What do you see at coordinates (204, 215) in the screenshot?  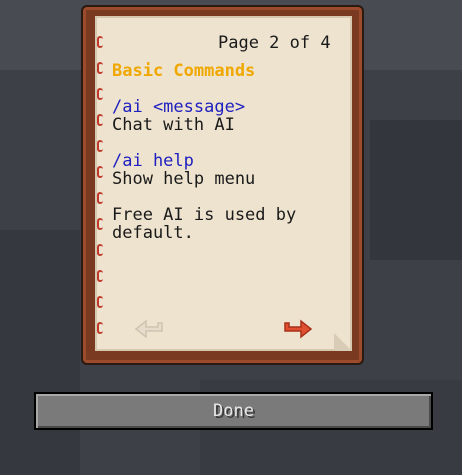 I see `note-text: Free AI is used by` at bounding box center [204, 215].